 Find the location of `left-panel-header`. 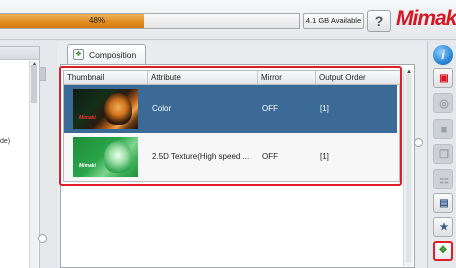

left-panel-header is located at coordinates (19, 53).